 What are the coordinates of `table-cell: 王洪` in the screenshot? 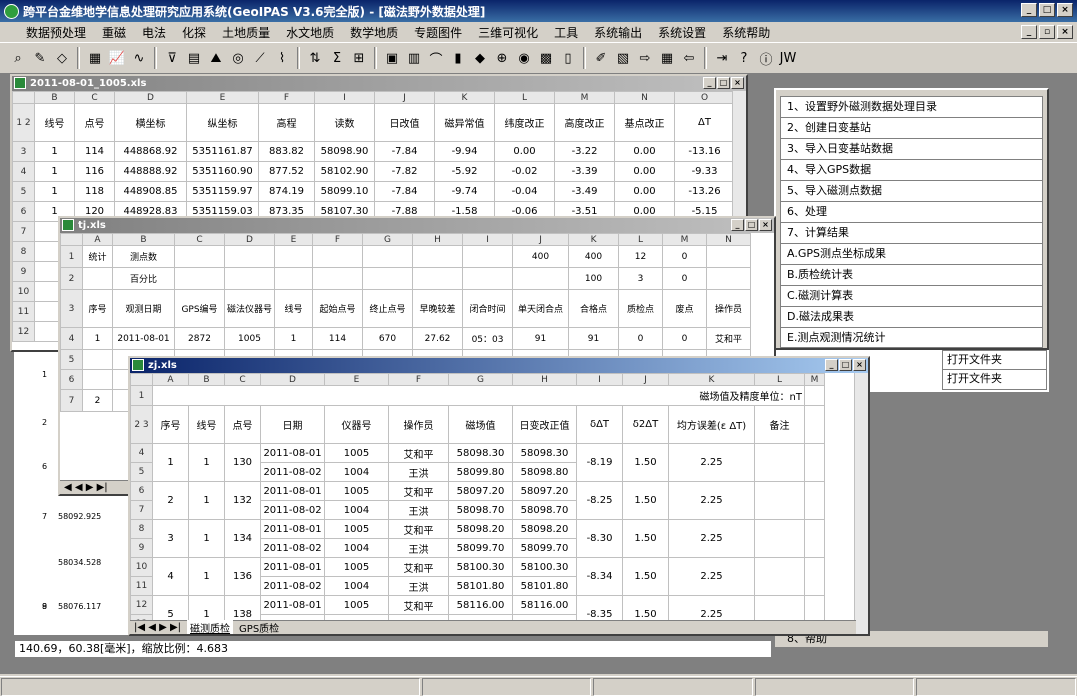 It's located at (418, 510).